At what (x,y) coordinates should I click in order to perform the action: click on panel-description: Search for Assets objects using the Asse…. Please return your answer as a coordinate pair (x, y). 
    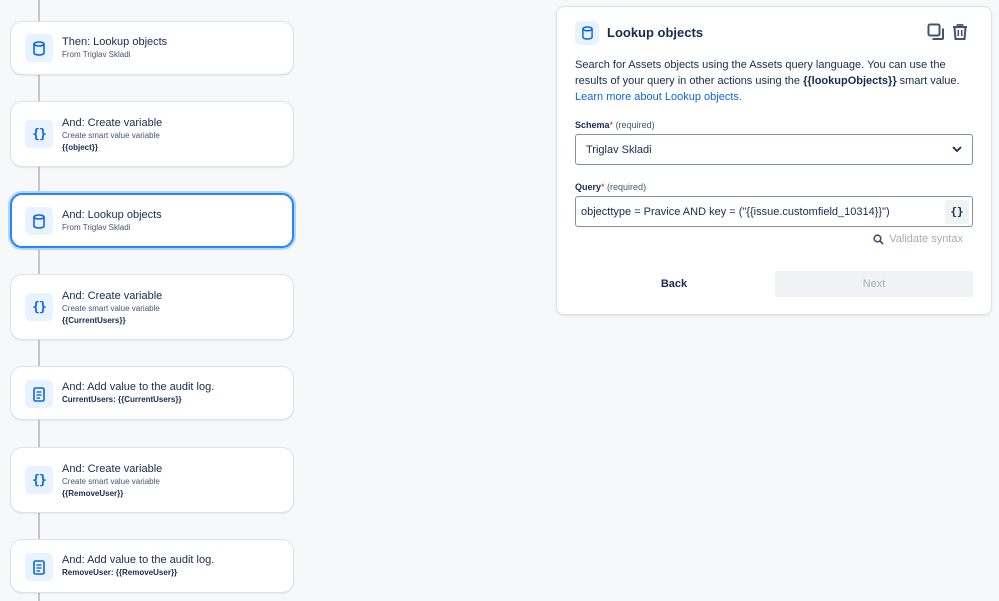
    Looking at the image, I should click on (767, 81).